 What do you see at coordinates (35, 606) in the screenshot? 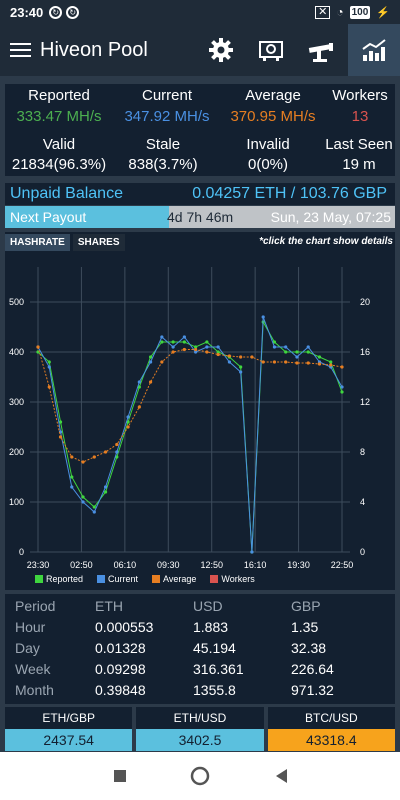
I see `col-period: Period` at bounding box center [35, 606].